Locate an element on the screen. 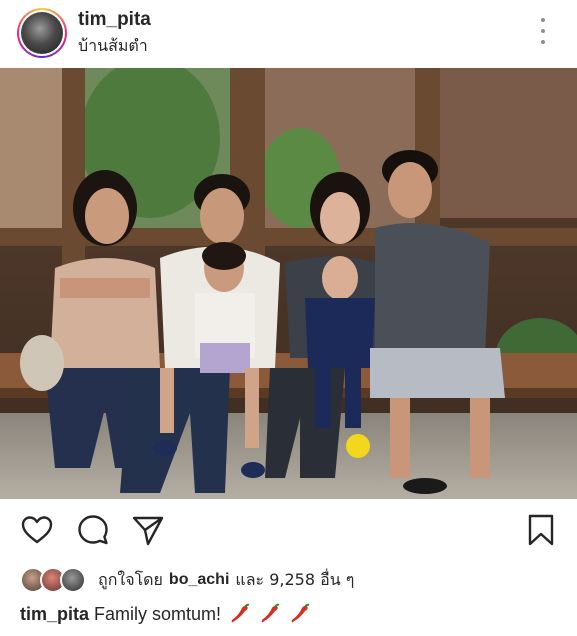 This screenshot has width=577, height=636. avatar is located at coordinates (42, 33).